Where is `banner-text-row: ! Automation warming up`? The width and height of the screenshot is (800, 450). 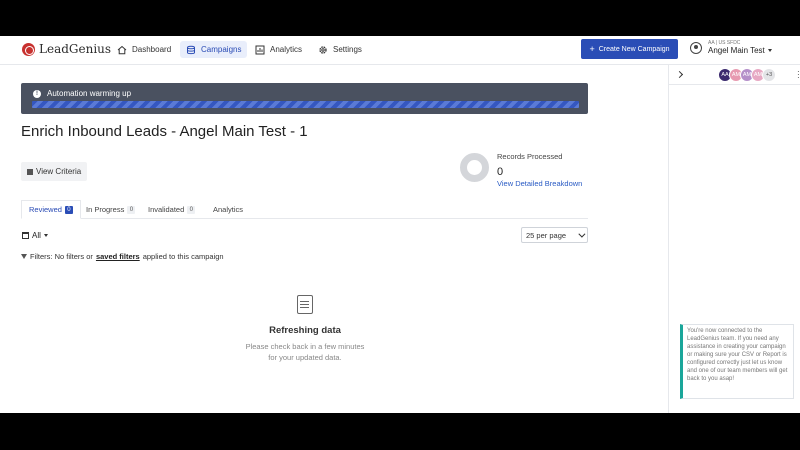
banner-text-row: ! Automation warming up is located at coordinates (82, 93).